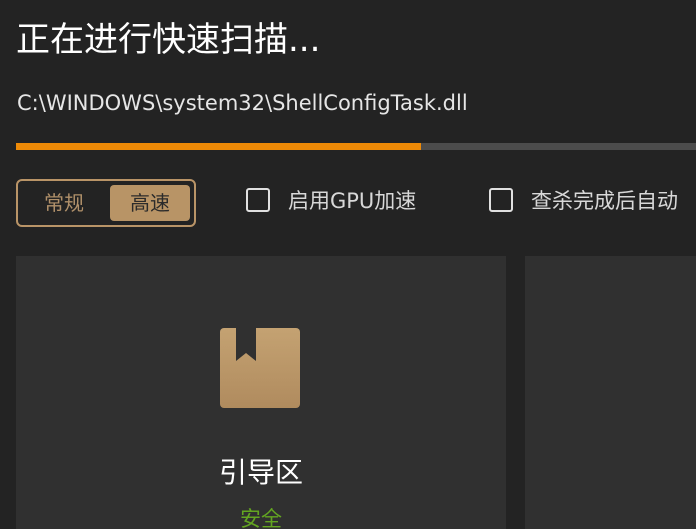 The width and height of the screenshot is (696, 529). Describe the element at coordinates (242, 103) in the screenshot. I see `current-file-path: C:\WINDOWS\system32\ShellConfigTask.dll` at that location.